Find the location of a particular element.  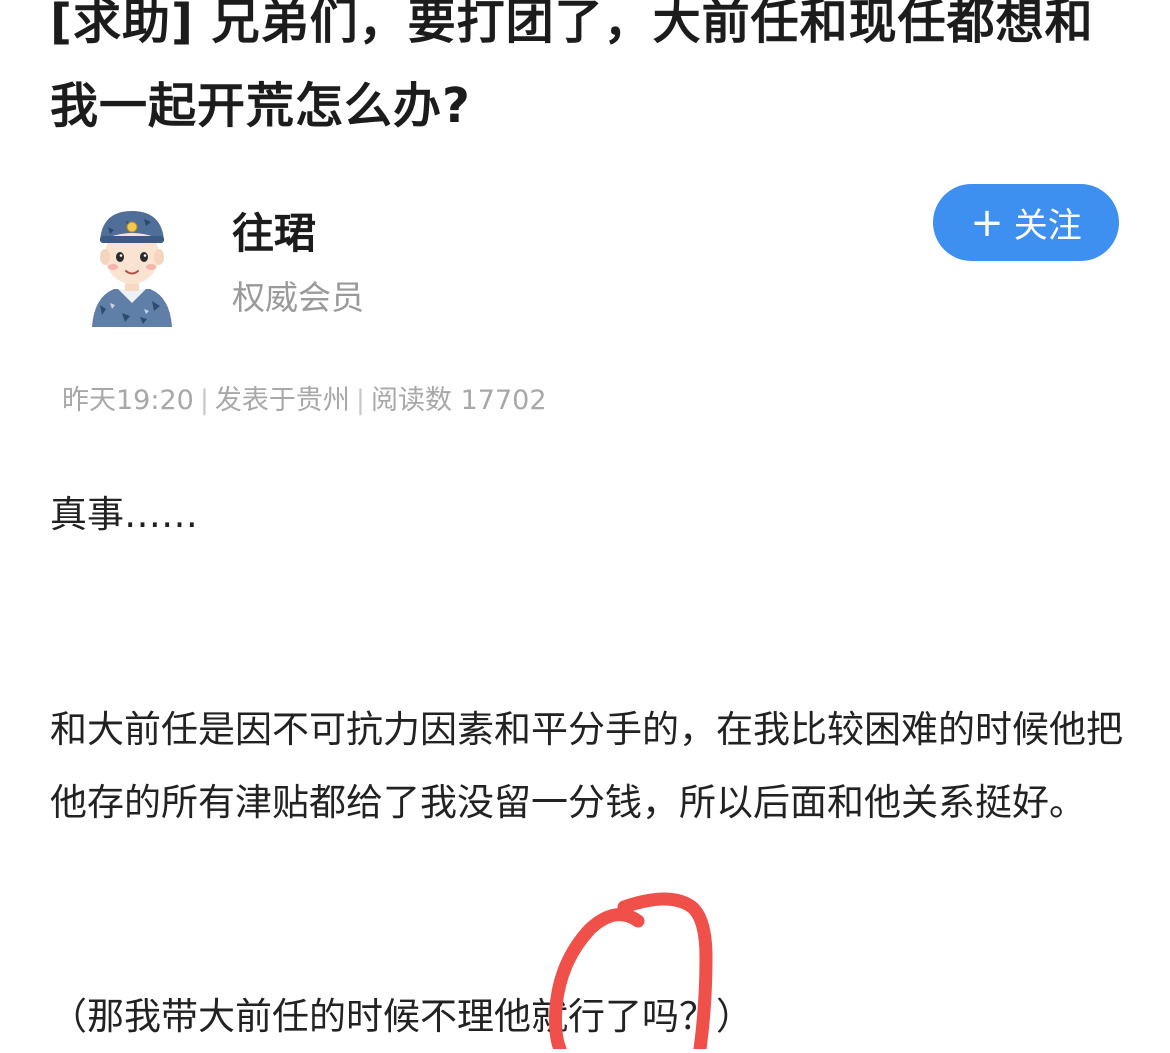

follow-button: + 关注 is located at coordinates (1026, 222).